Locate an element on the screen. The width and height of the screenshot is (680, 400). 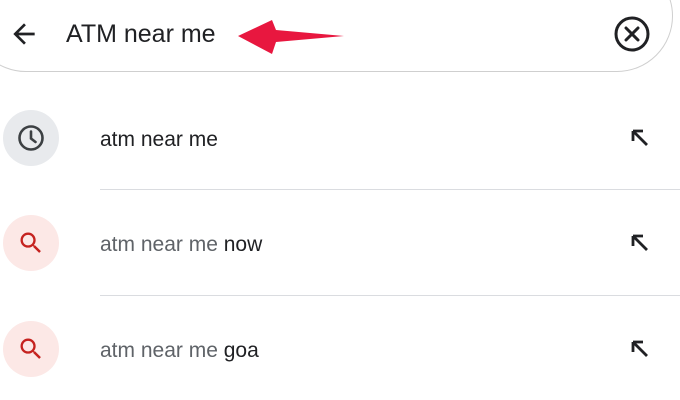
history-icon-circle is located at coordinates (31, 138).